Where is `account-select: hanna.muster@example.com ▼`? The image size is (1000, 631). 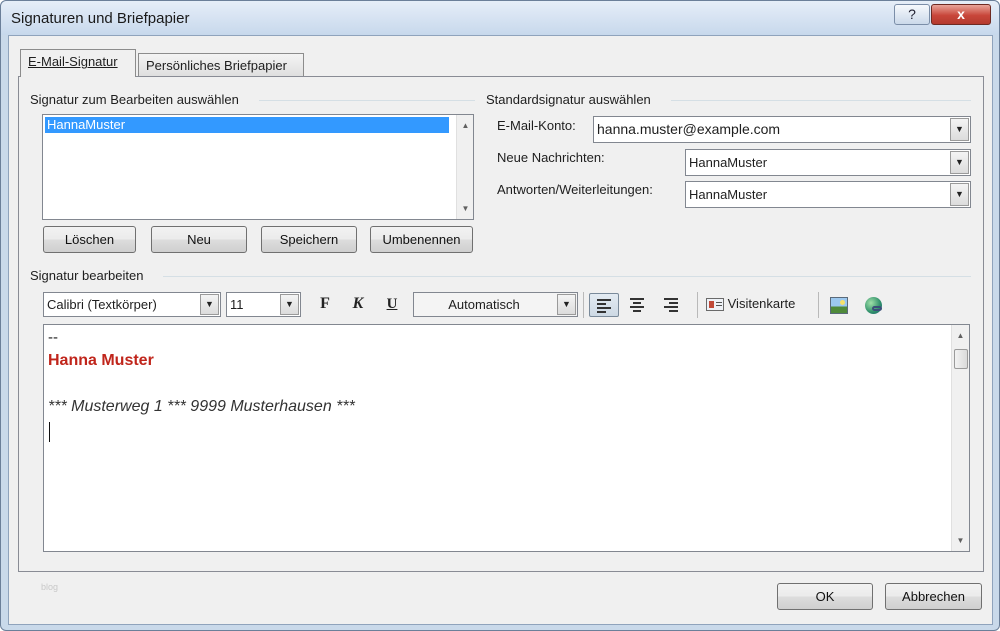
account-select: hanna.muster@example.com ▼ is located at coordinates (782, 129).